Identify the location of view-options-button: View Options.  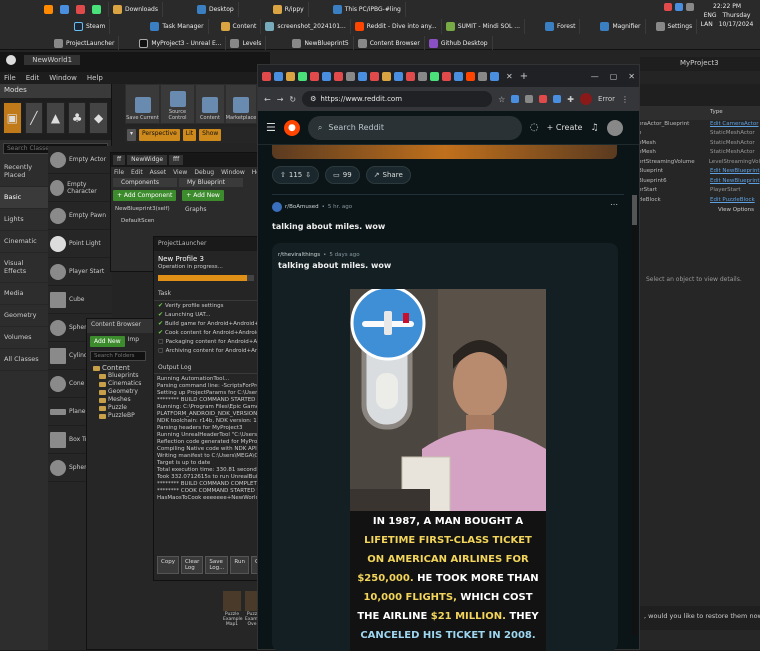
(699, 210).